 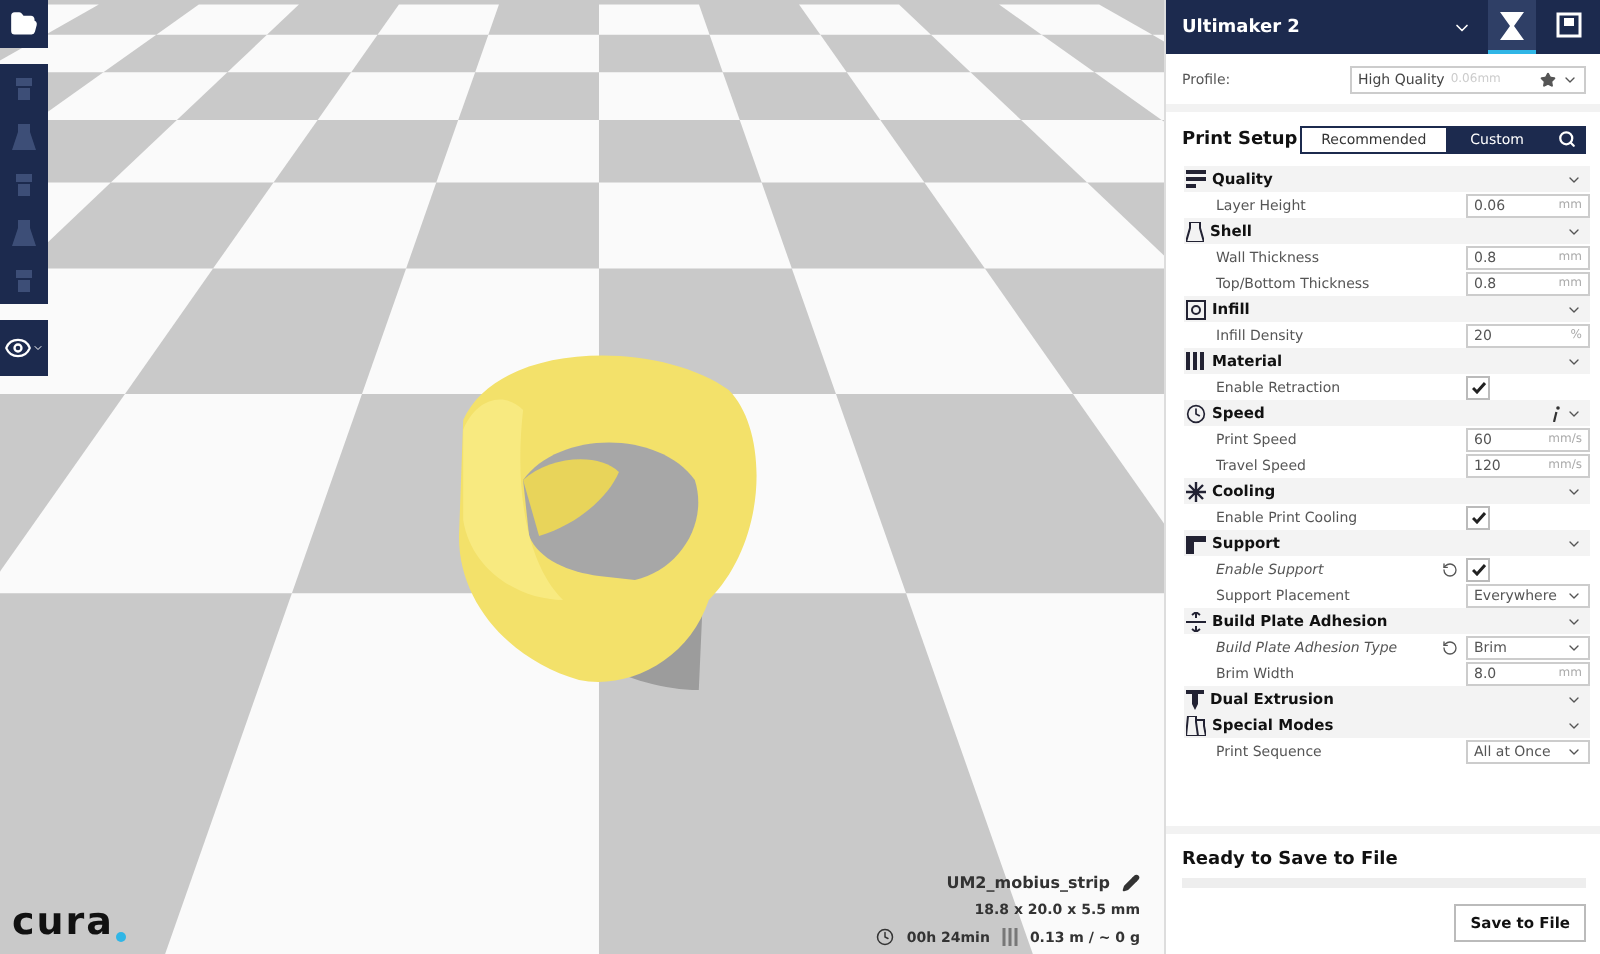 I want to click on search-button, so click(x=1566, y=139).